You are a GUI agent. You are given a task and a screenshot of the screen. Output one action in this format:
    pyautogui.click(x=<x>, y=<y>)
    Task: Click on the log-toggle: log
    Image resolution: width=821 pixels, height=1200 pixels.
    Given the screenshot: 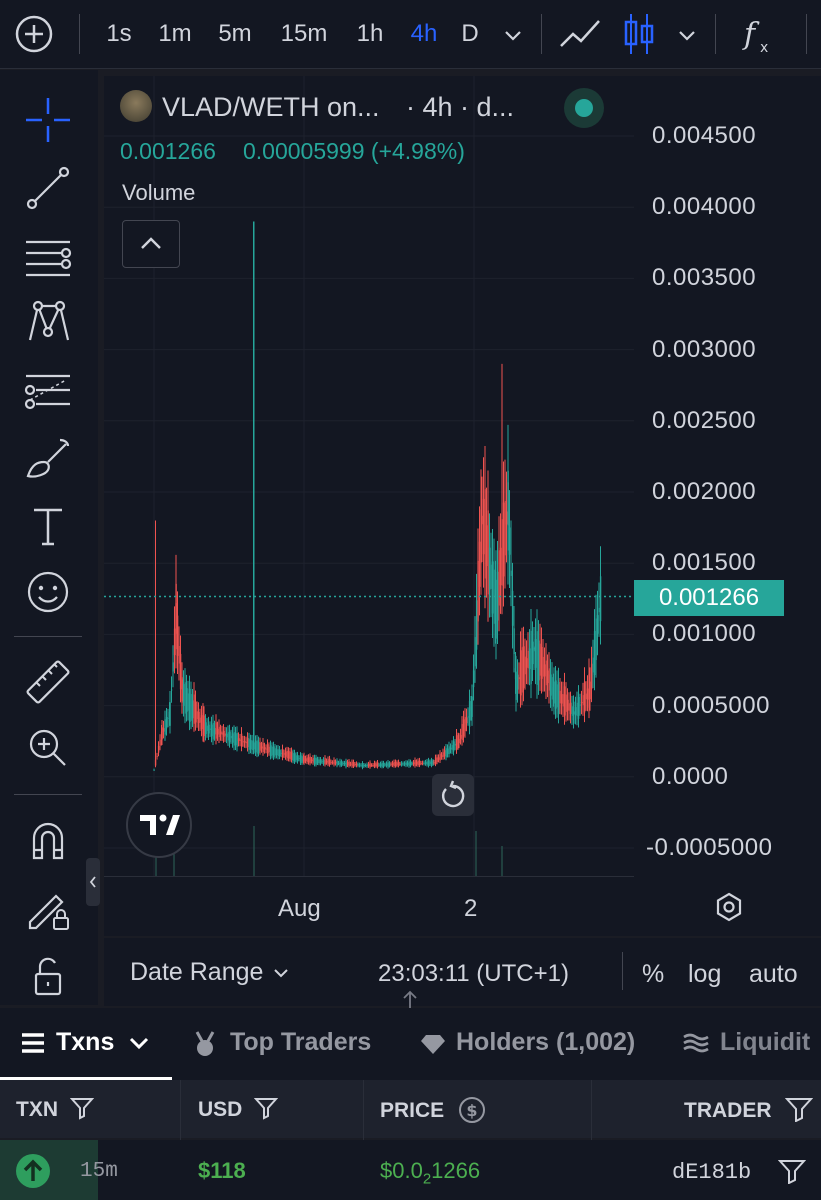 What is the action you would take?
    pyautogui.click(x=704, y=974)
    